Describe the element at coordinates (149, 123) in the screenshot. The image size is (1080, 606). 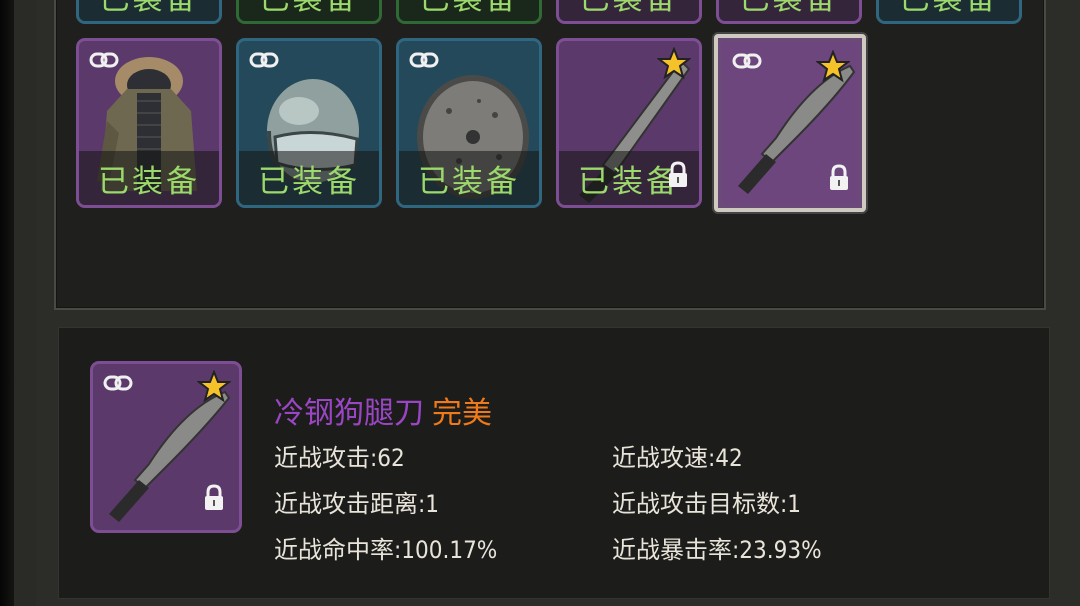
I see `inventory-slot-parka: 已装备` at that location.